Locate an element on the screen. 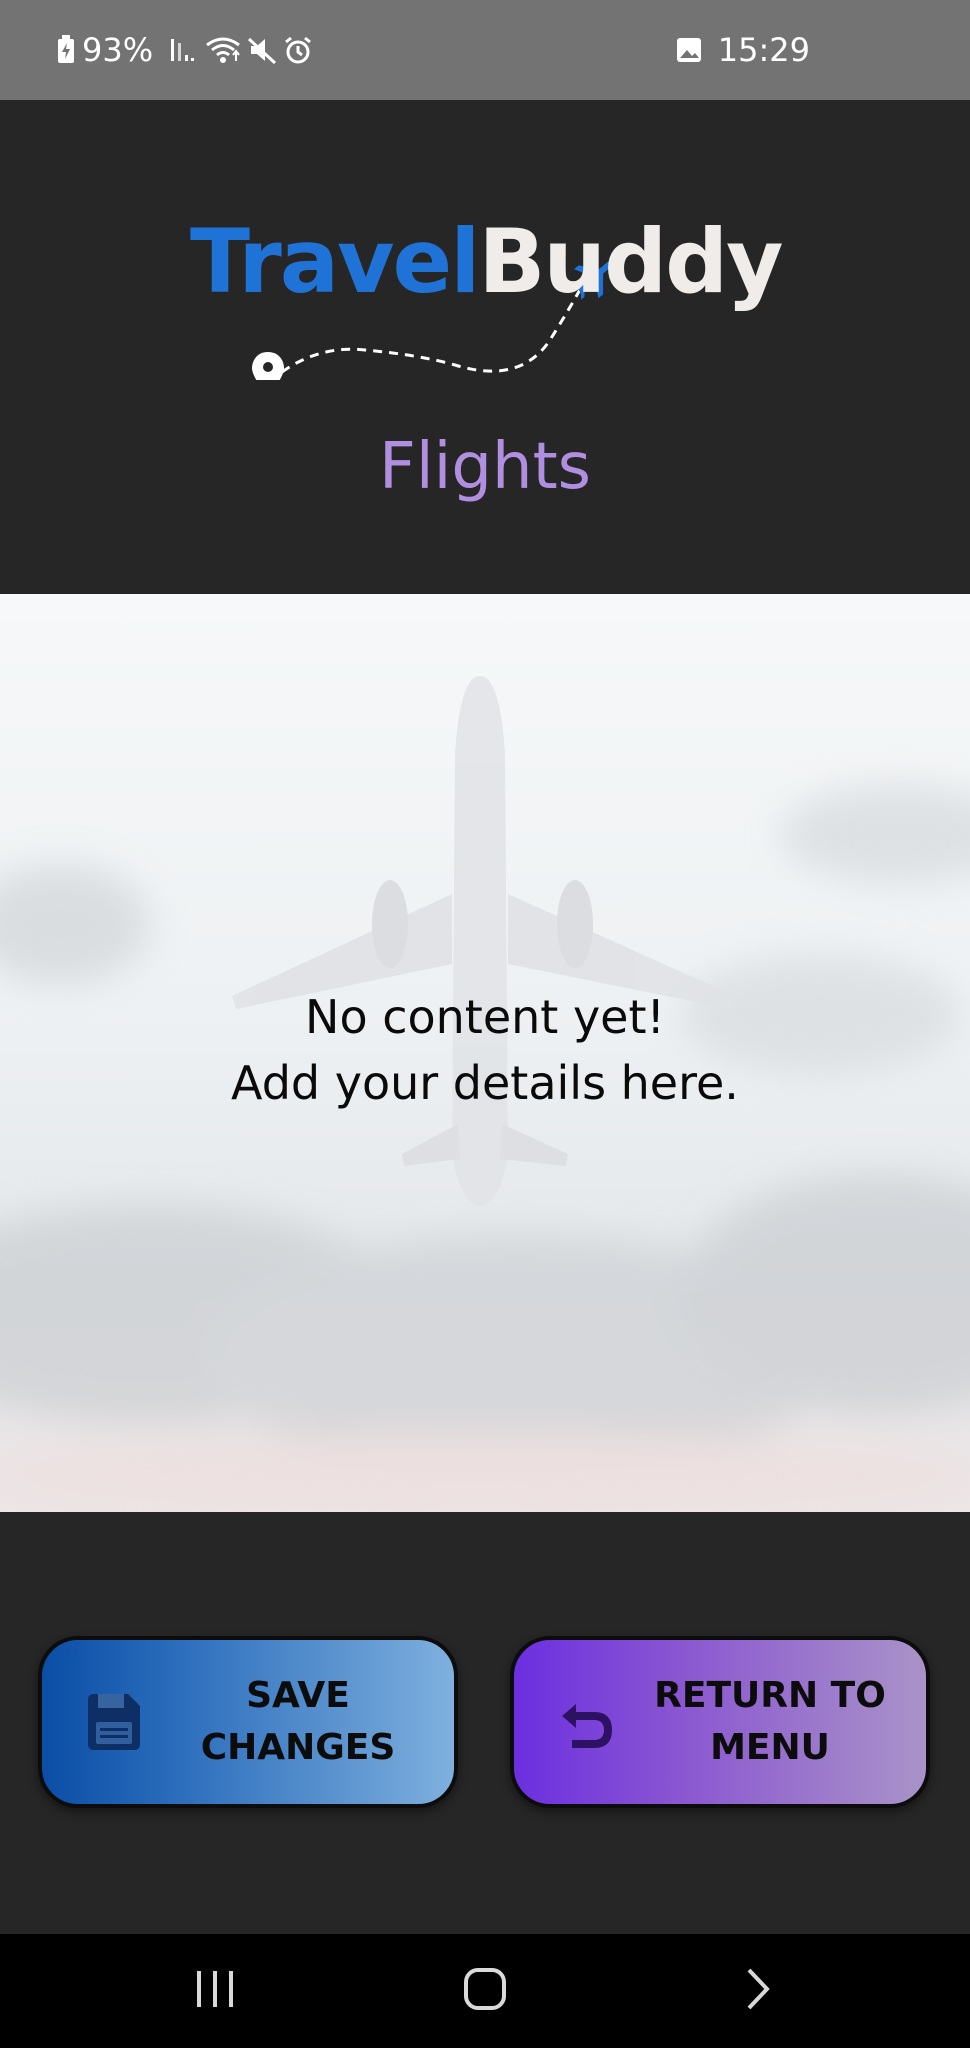 The height and width of the screenshot is (2048, 970). travelbuddy-logo: TravelBuddy is located at coordinates (490, 275).